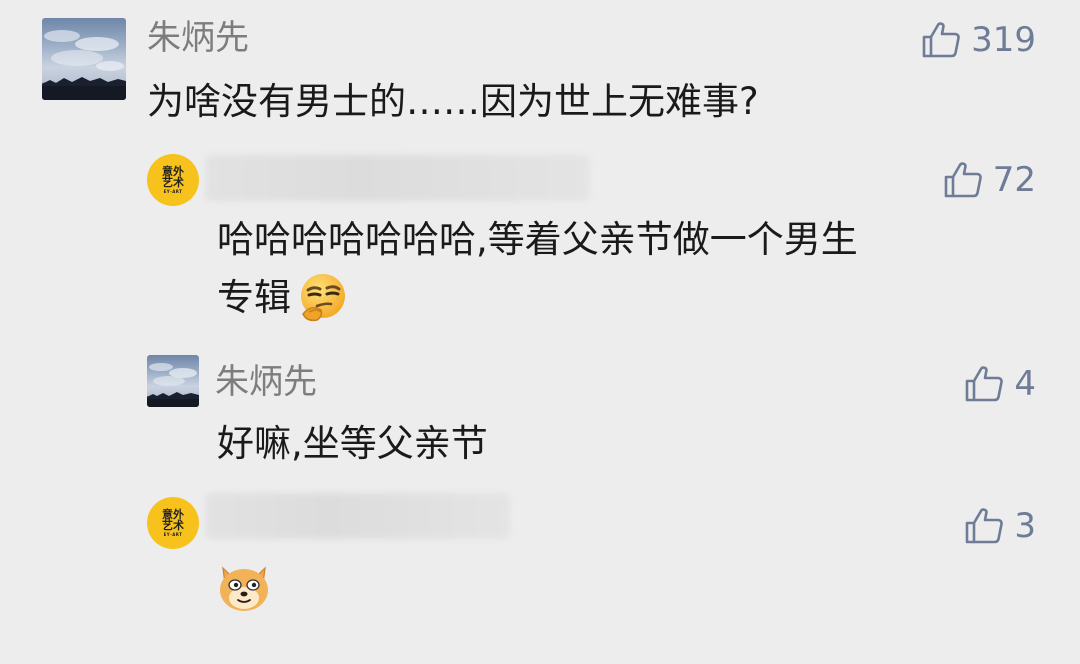 The width and height of the screenshot is (1080, 664). Describe the element at coordinates (1025, 526) in the screenshot. I see `like-count: 3` at that location.